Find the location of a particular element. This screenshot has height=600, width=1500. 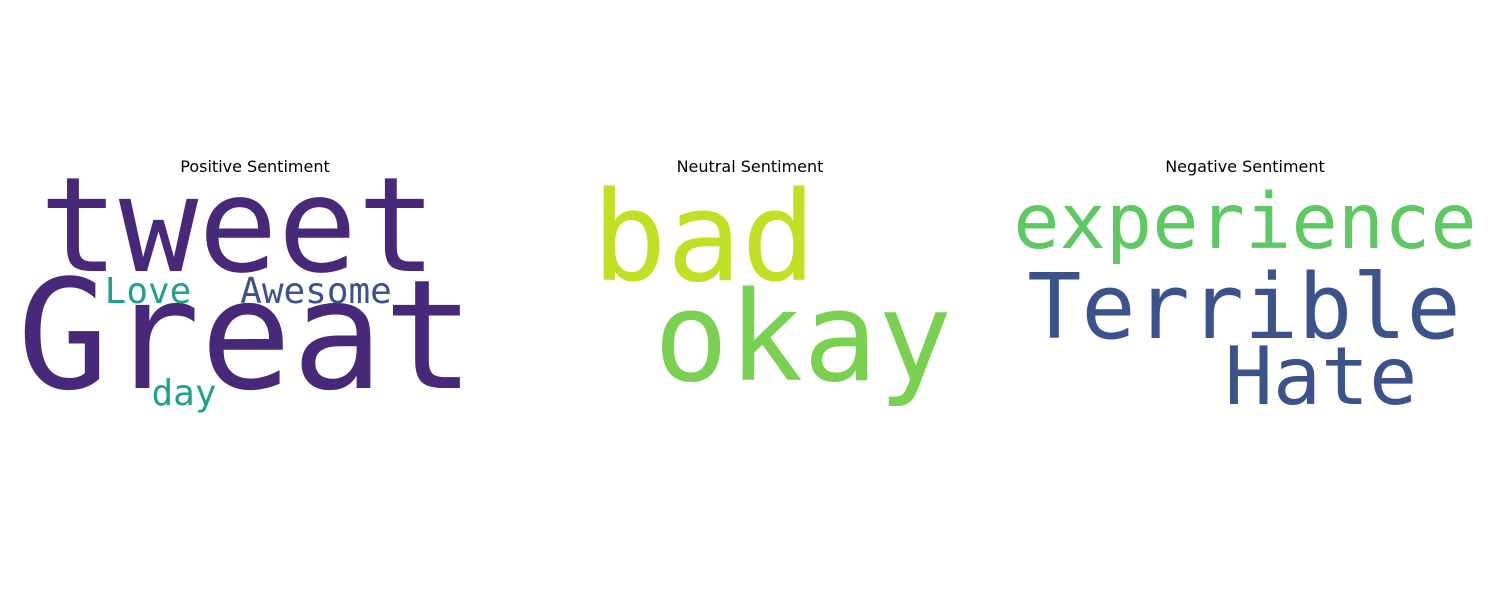

word-day: day is located at coordinates (183, 393).